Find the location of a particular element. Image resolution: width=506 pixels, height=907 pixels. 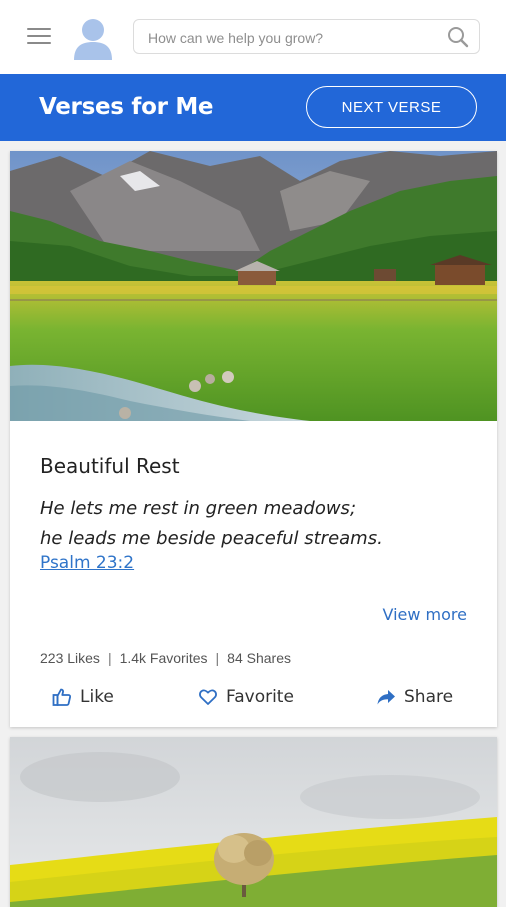

favorite-button: Favorite is located at coordinates (246, 697).